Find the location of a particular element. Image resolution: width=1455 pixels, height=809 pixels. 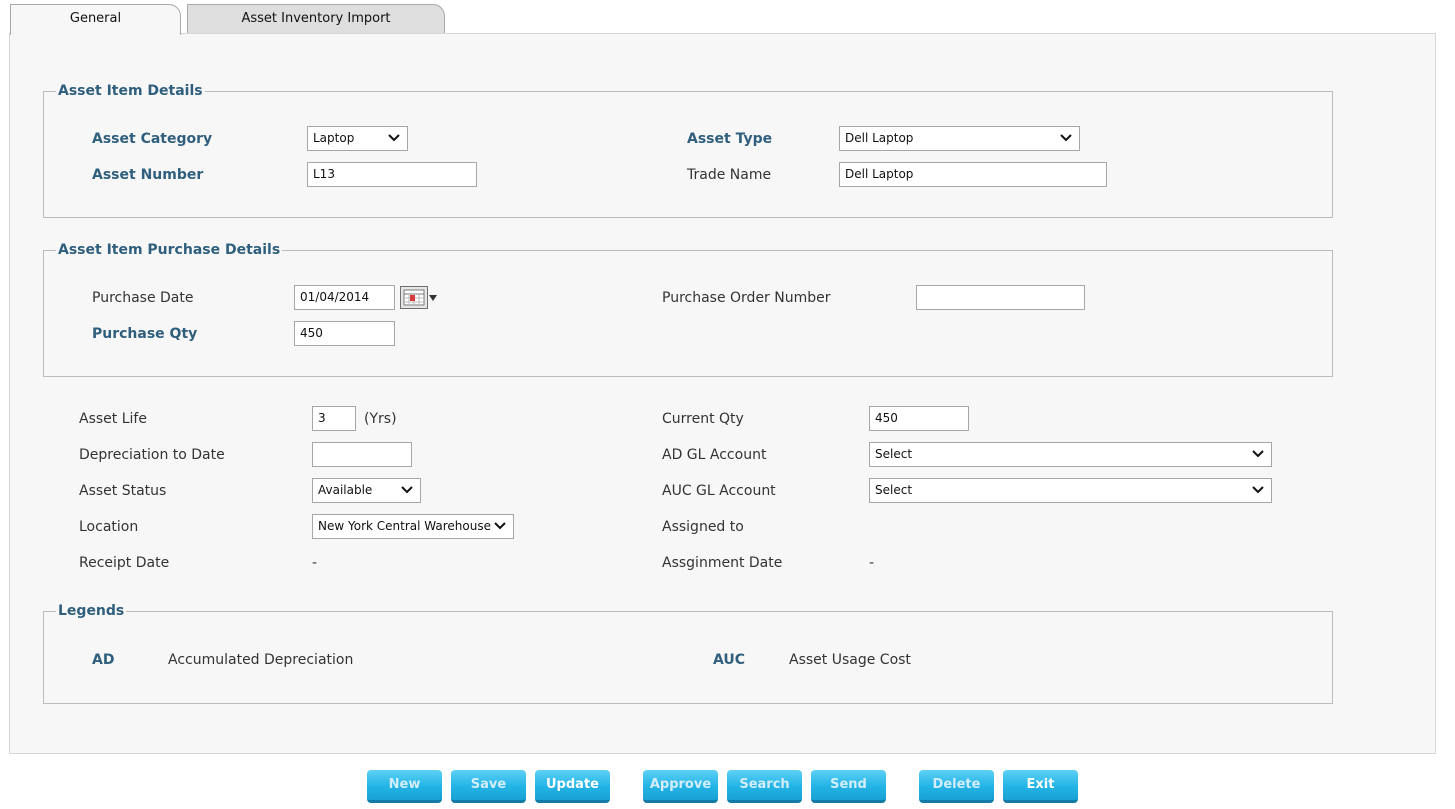

asset-number-label: Asset Number is located at coordinates (148, 175).